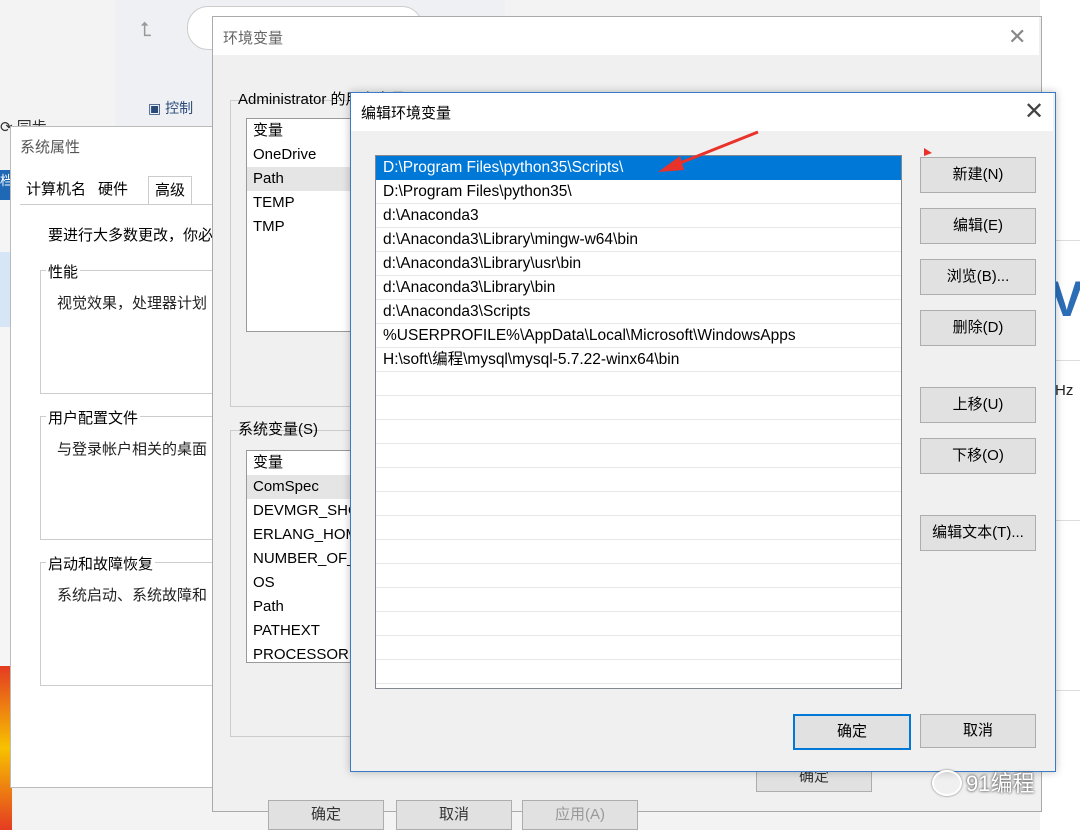  What do you see at coordinates (852, 732) in the screenshot?
I see `ok-button: 确定` at bounding box center [852, 732].